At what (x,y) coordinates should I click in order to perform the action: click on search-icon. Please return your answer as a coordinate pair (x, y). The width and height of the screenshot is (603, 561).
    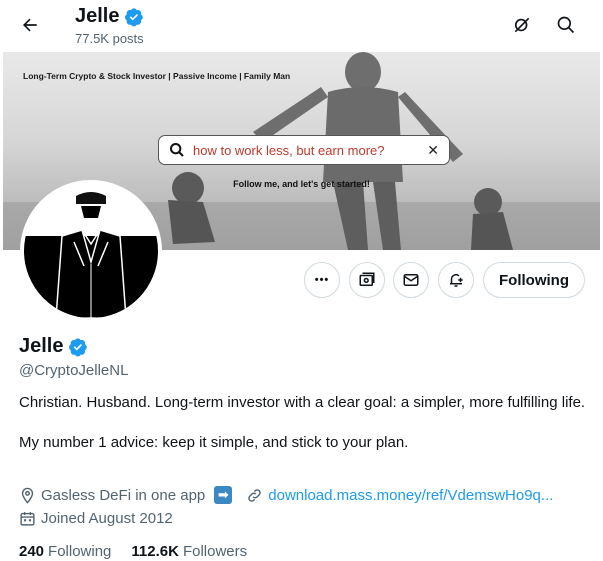
    Looking at the image, I should click on (566, 25).